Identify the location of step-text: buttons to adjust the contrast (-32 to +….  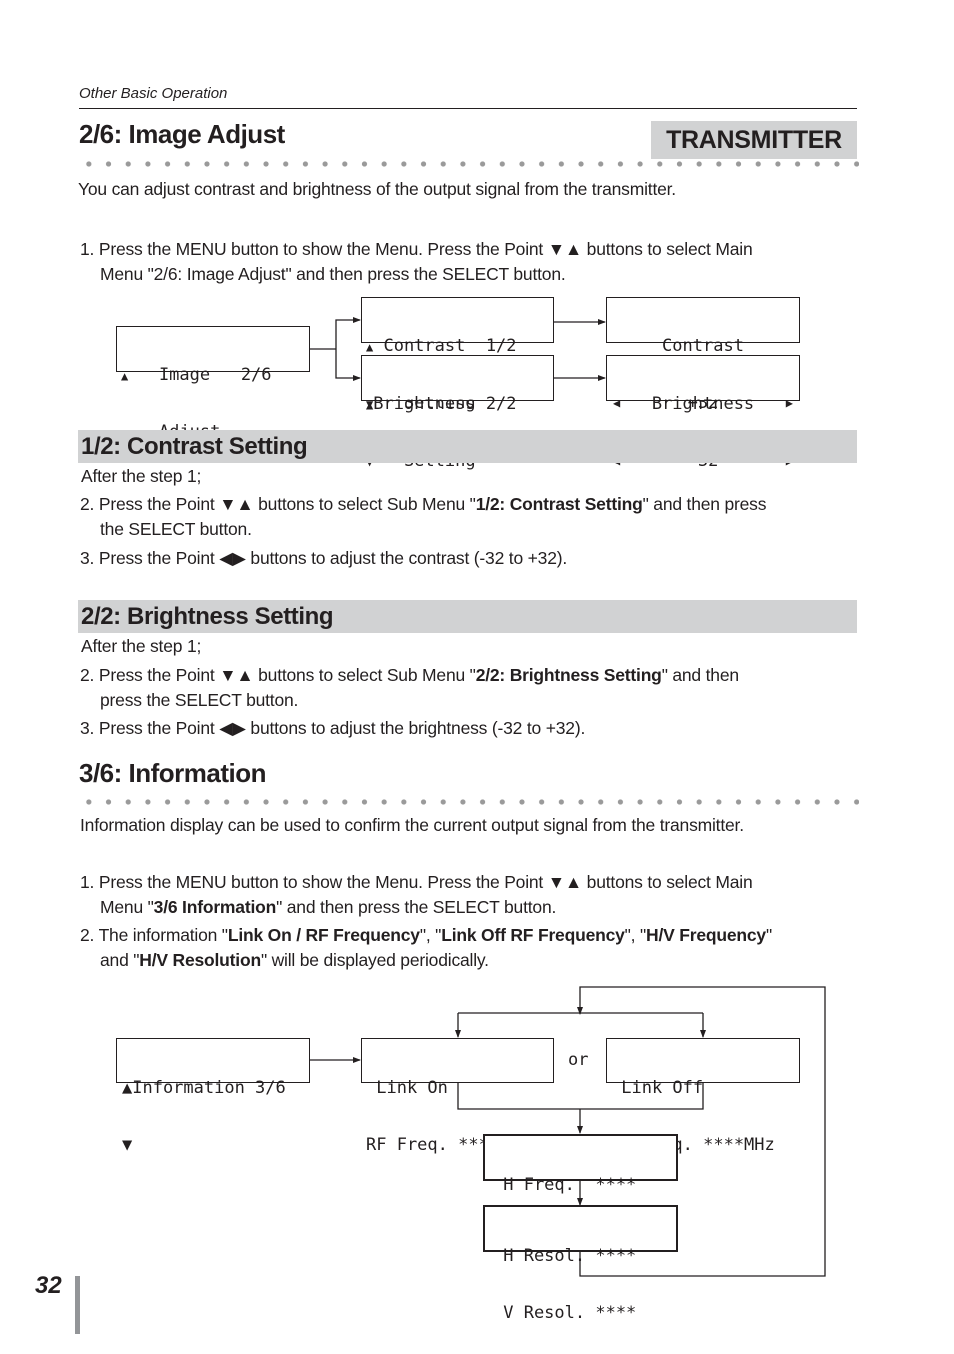
(406, 558).